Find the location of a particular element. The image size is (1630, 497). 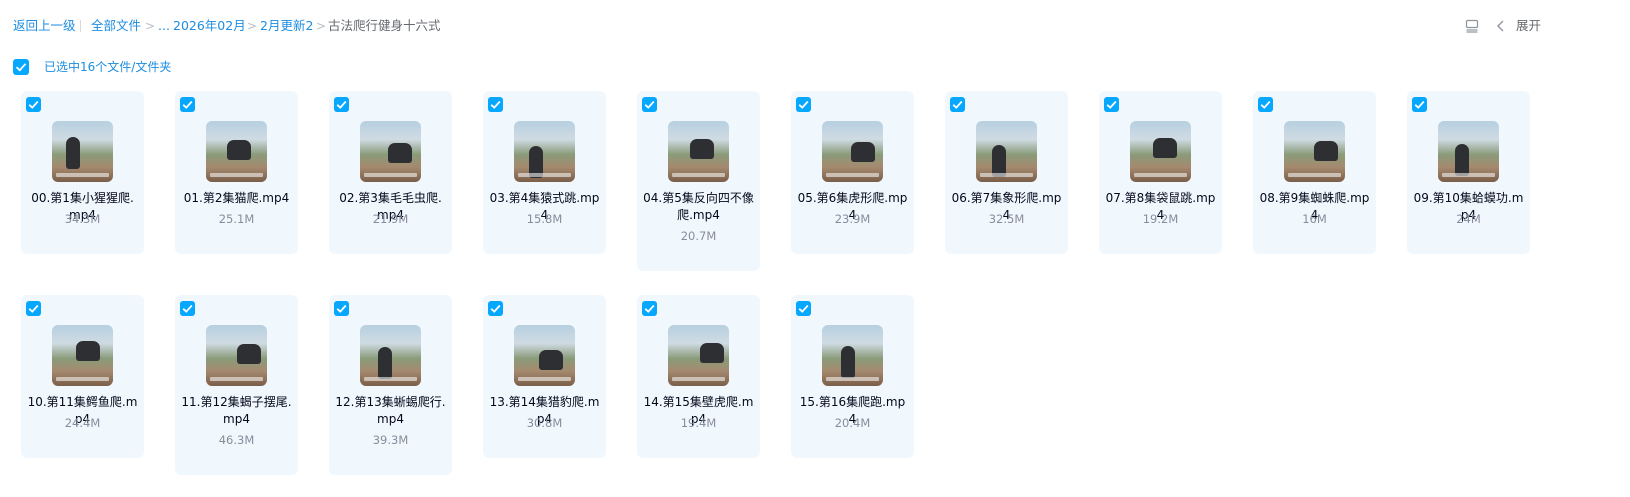

file-card: 11.第12集蝎子摆尾.mp4 46.3M is located at coordinates (236, 385).